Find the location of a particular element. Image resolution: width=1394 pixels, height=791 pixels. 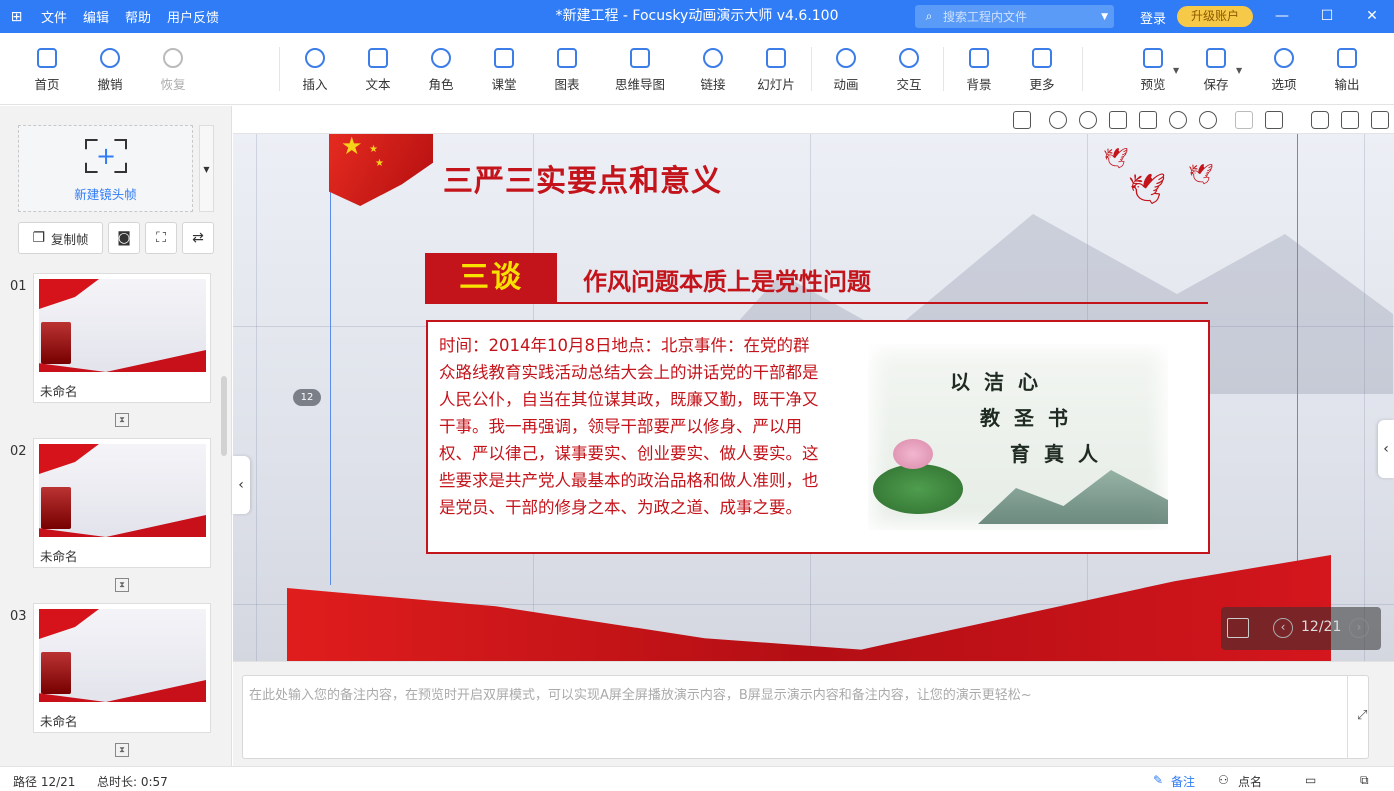

menu-file: 文件 is located at coordinates (54, 16).